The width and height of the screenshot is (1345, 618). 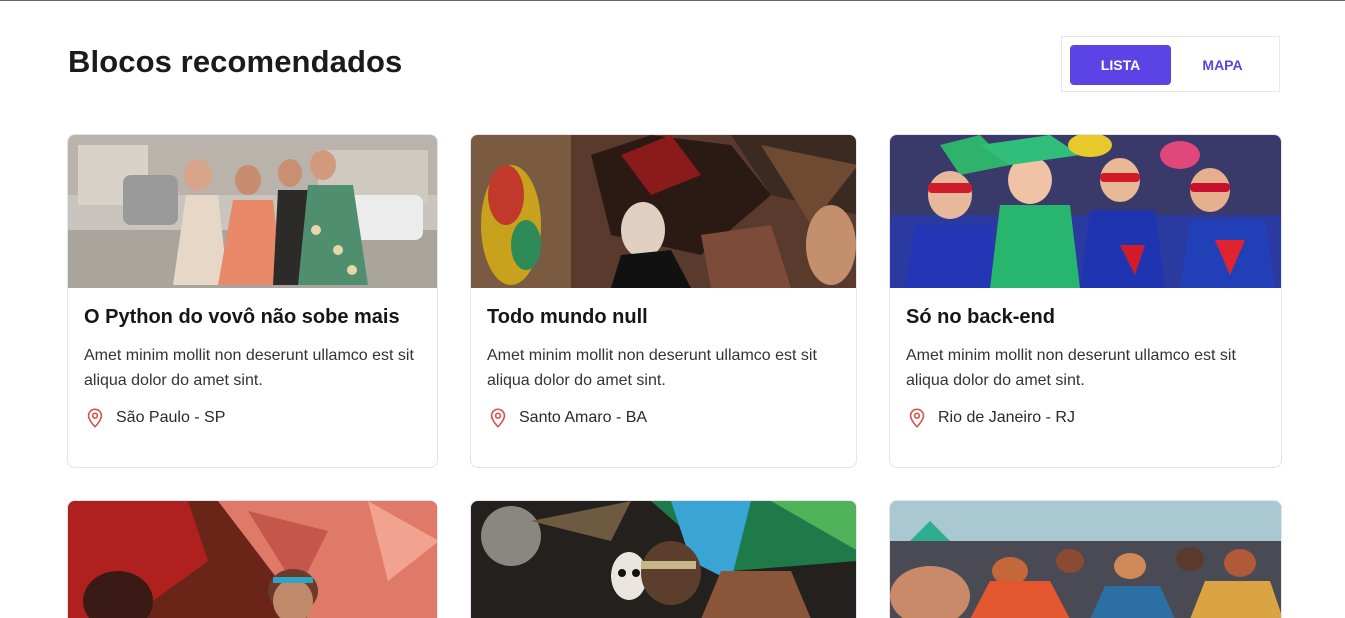 I want to click on card-title: Só no back-end, so click(x=980, y=317).